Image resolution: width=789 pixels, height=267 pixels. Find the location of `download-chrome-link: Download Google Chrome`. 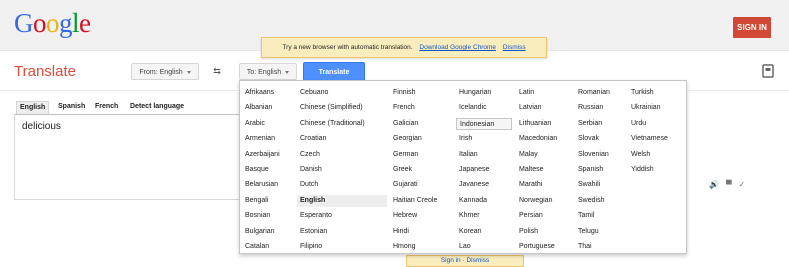

download-chrome-link: Download Google Chrome is located at coordinates (457, 47).